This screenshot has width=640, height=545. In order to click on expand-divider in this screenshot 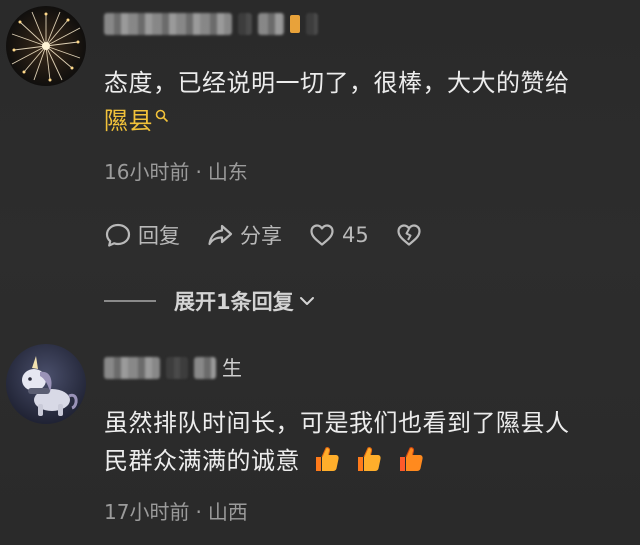, I will do `click(130, 301)`.